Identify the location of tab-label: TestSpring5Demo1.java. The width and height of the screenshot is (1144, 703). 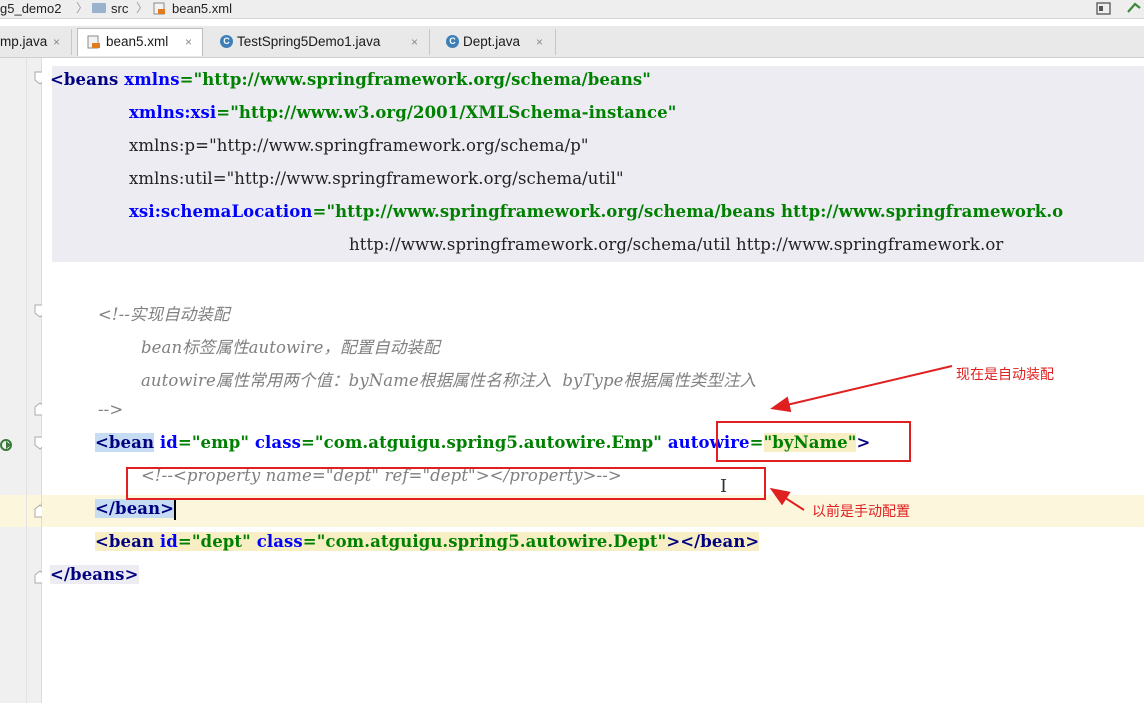
(309, 41).